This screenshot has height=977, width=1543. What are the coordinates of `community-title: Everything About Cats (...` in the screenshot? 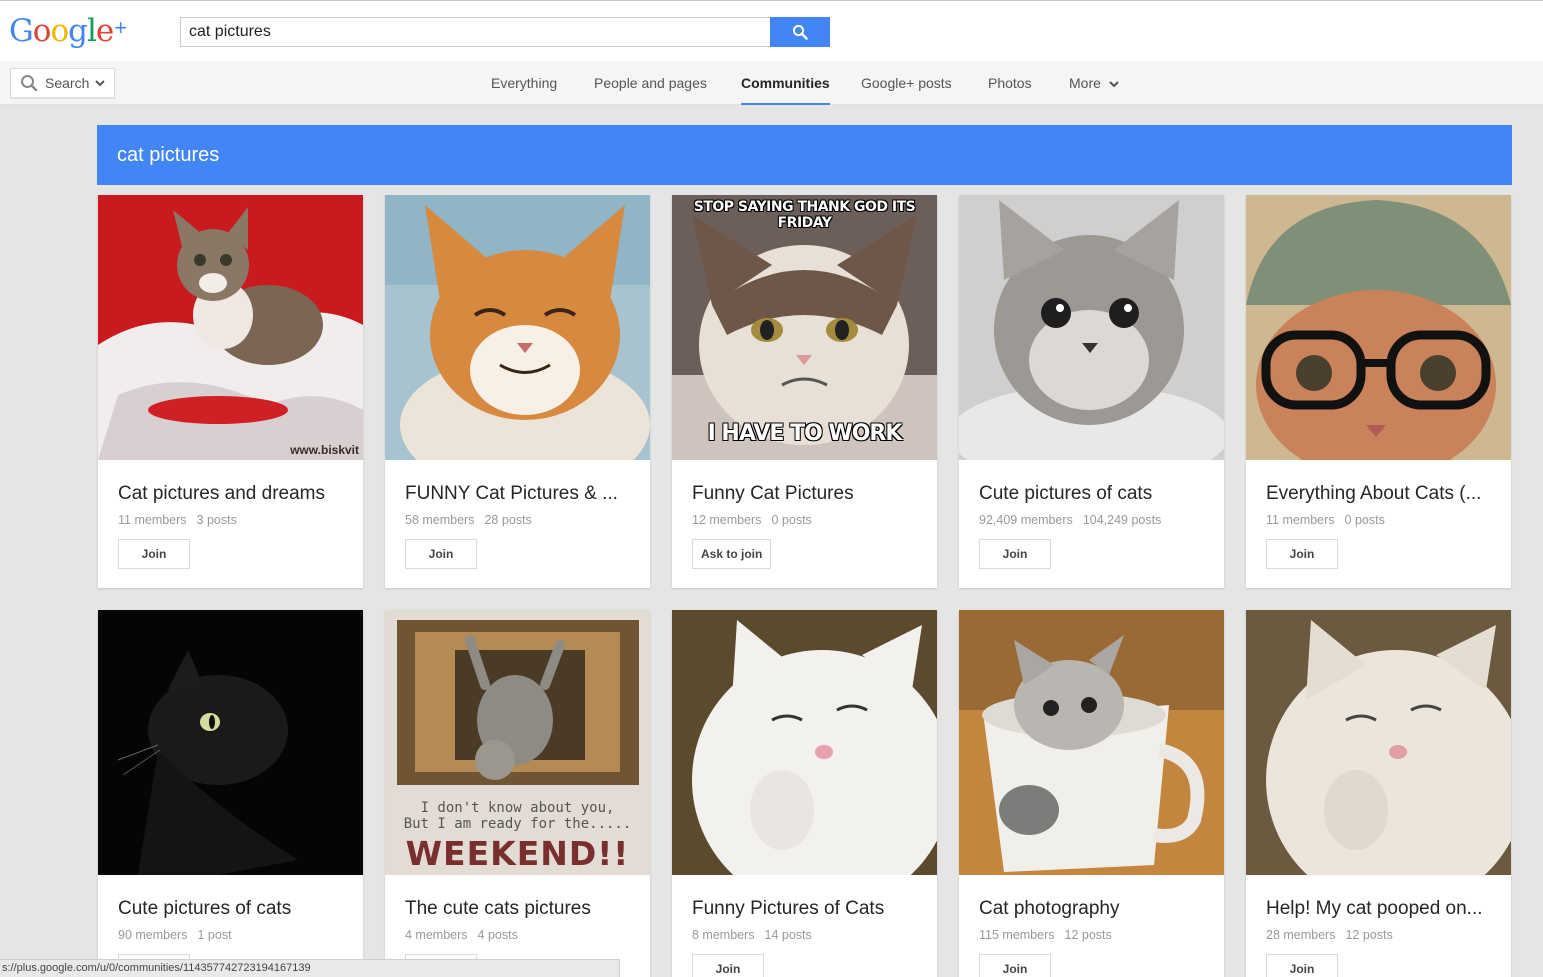 It's located at (1381, 494).